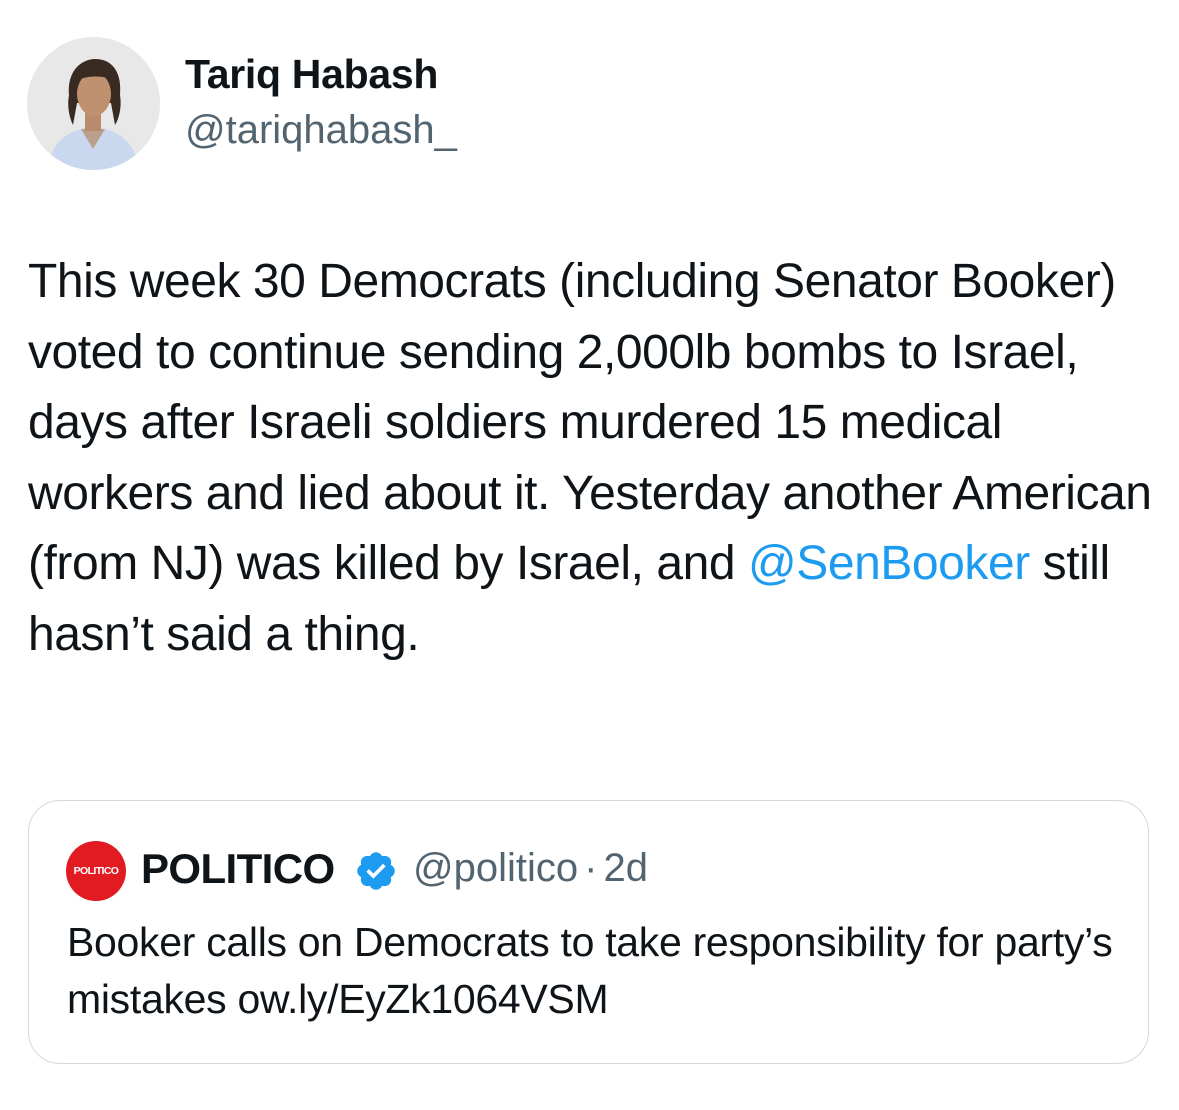  I want to click on quoted-meta: @politico · 2d, so click(530, 868).